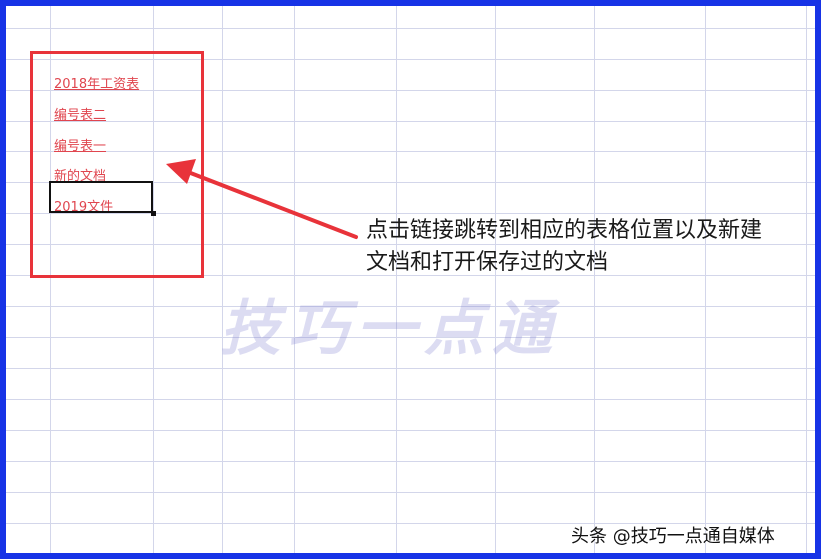 Image resolution: width=821 pixels, height=559 pixels. What do you see at coordinates (487, 262) in the screenshot?
I see `annotation-line-2: 文档和打开保存过的文档` at bounding box center [487, 262].